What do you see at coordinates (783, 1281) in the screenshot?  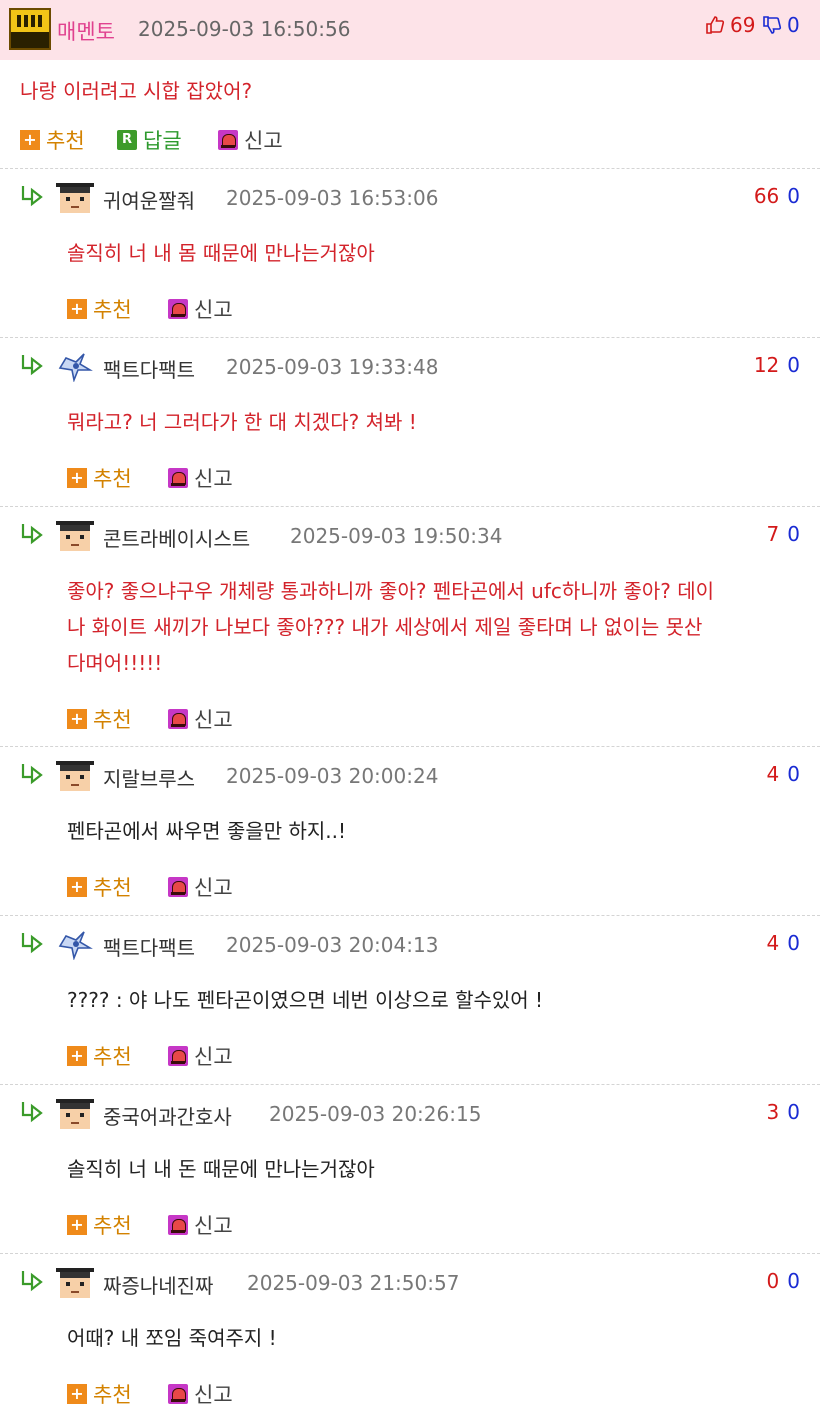 I see `comment-vote-counts: 00` at bounding box center [783, 1281].